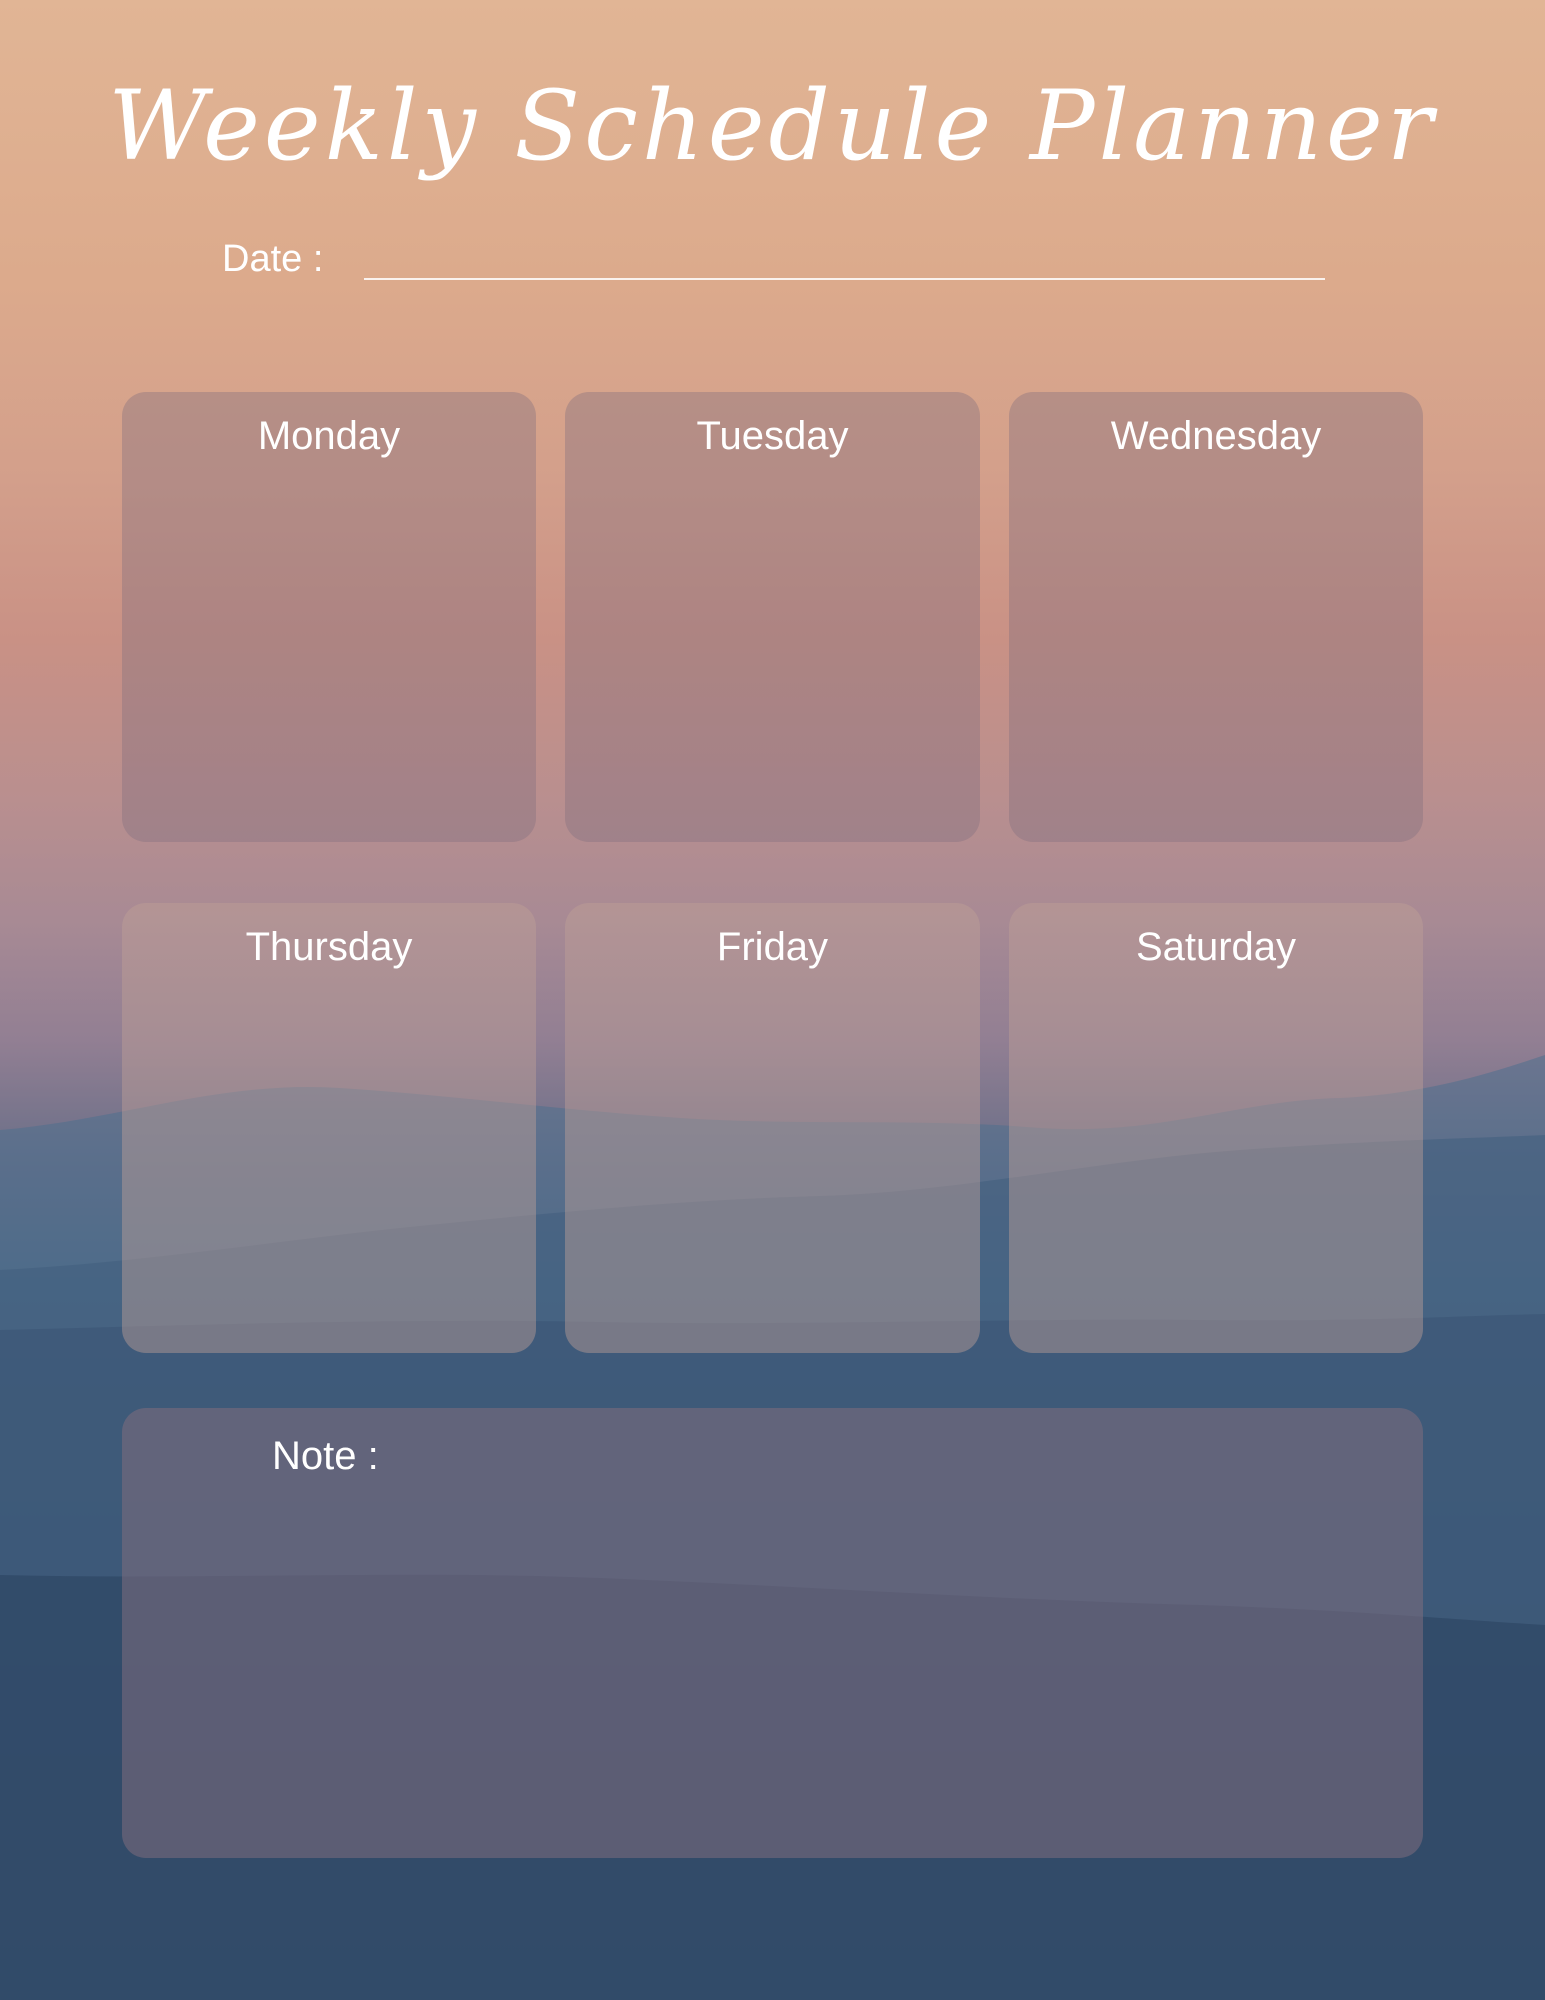  Describe the element at coordinates (772, 436) in the screenshot. I see `day-title-tuesday: Tuesday` at that location.